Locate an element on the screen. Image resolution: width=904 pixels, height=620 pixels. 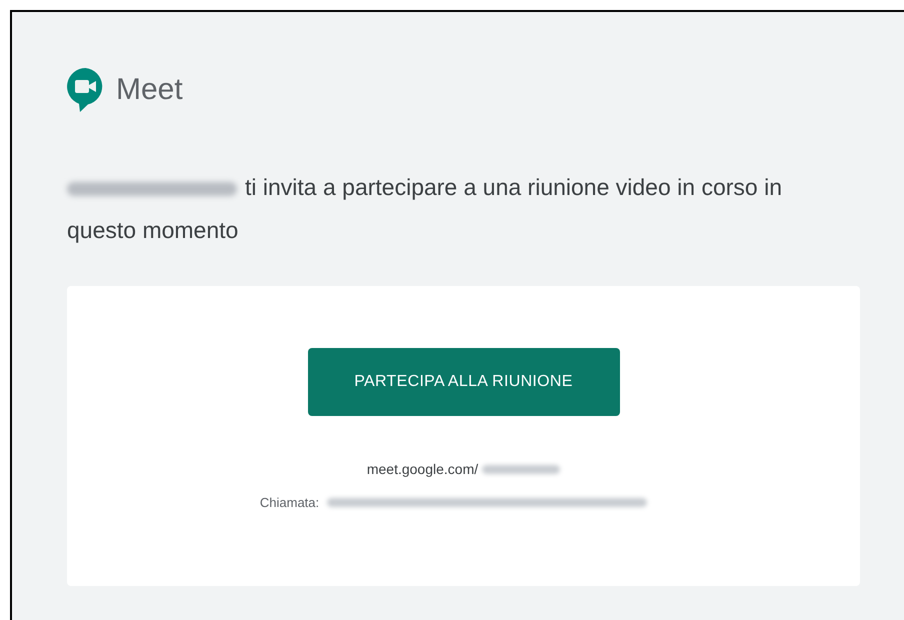
invitation-message: ti invita a partecipare a una riunione video in corso in questo momento is located at coordinates (425, 209).